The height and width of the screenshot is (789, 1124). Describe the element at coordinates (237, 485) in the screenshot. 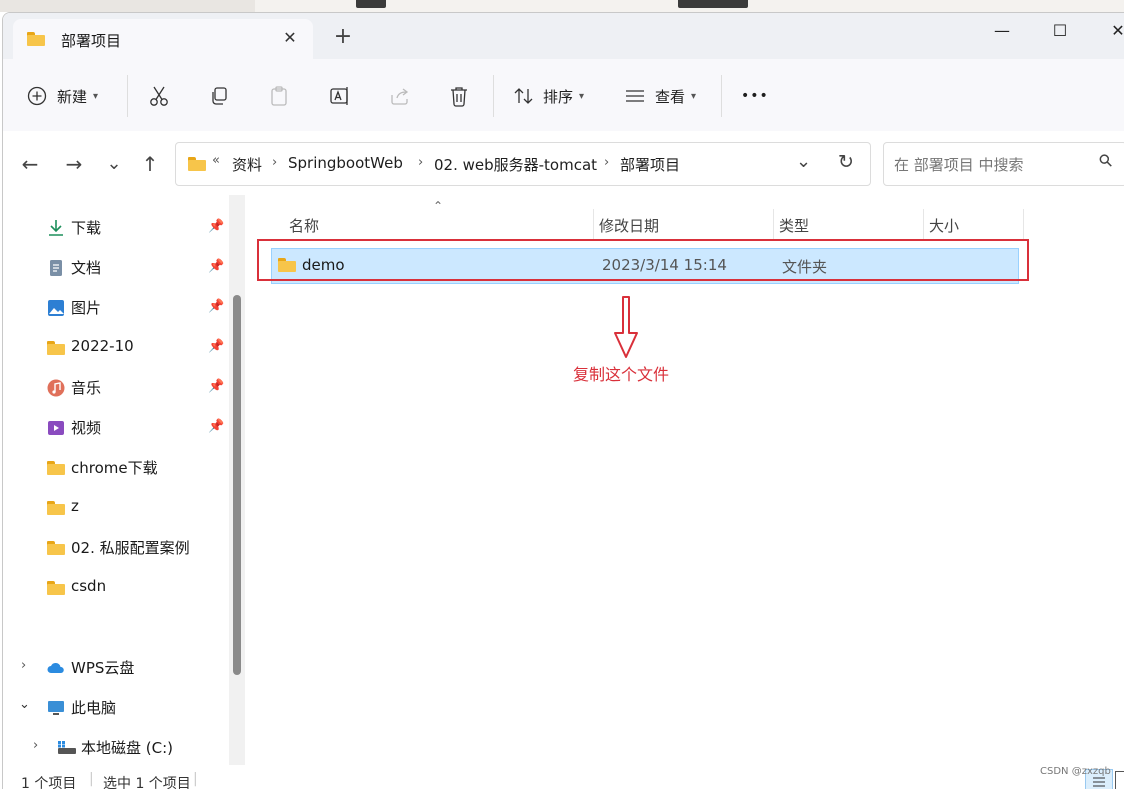

I see `sidebar-scrollbar-thumb` at that location.